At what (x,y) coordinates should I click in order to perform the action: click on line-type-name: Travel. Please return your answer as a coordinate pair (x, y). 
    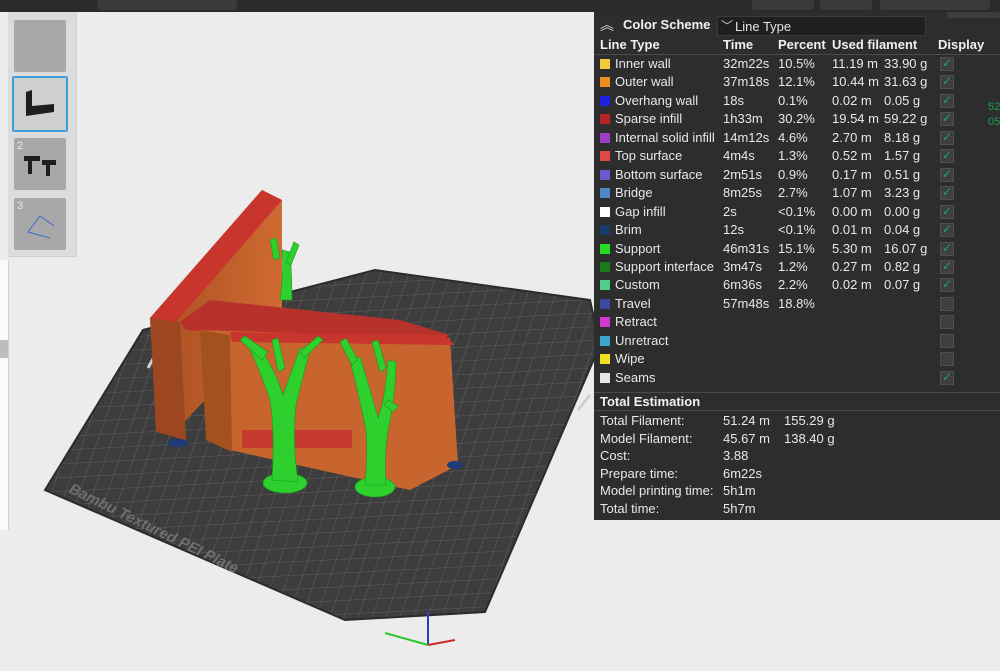
    Looking at the image, I should click on (633, 303).